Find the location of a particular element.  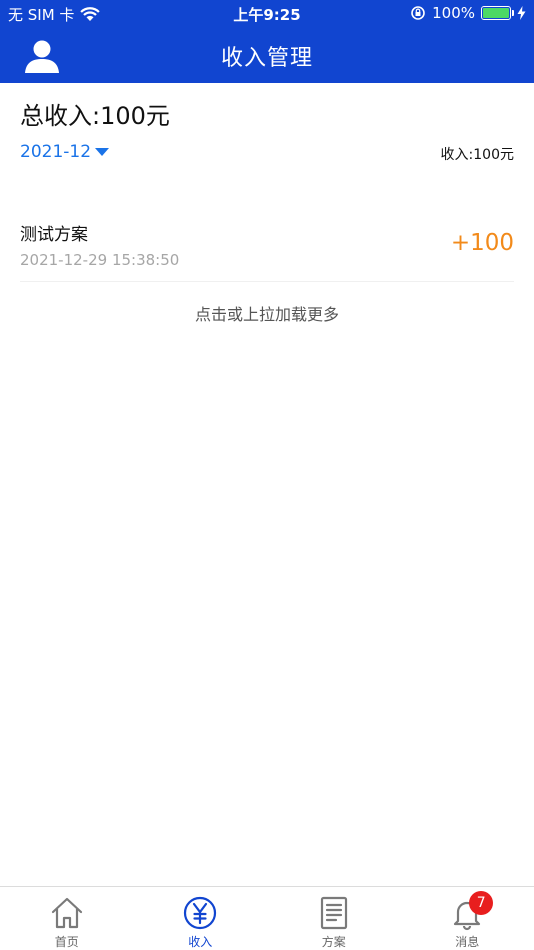

battery-percent: 100% is located at coordinates (453, 13).